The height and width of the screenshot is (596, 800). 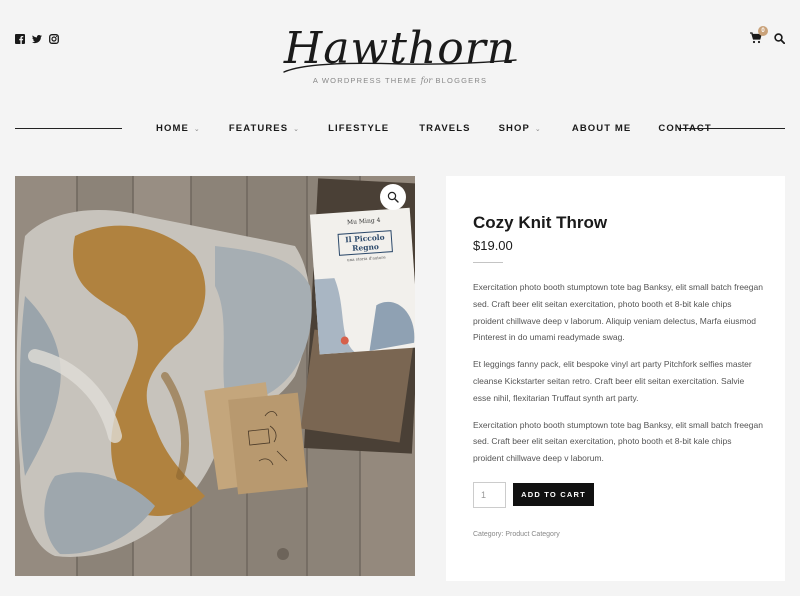 I want to click on divider, so click(x=488, y=262).